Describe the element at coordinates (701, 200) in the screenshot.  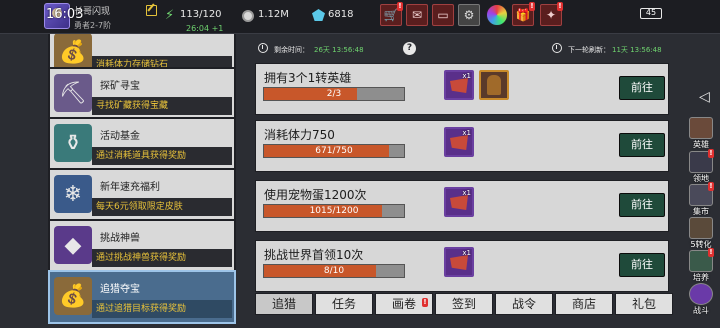
I see `side-button-market: ! 集市` at that location.